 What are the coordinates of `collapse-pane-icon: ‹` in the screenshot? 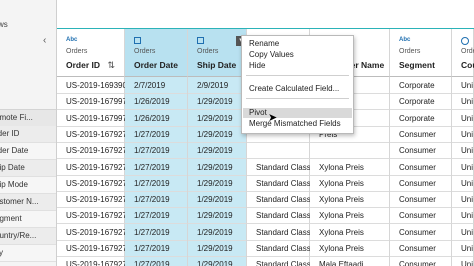 It's located at (44, 40).